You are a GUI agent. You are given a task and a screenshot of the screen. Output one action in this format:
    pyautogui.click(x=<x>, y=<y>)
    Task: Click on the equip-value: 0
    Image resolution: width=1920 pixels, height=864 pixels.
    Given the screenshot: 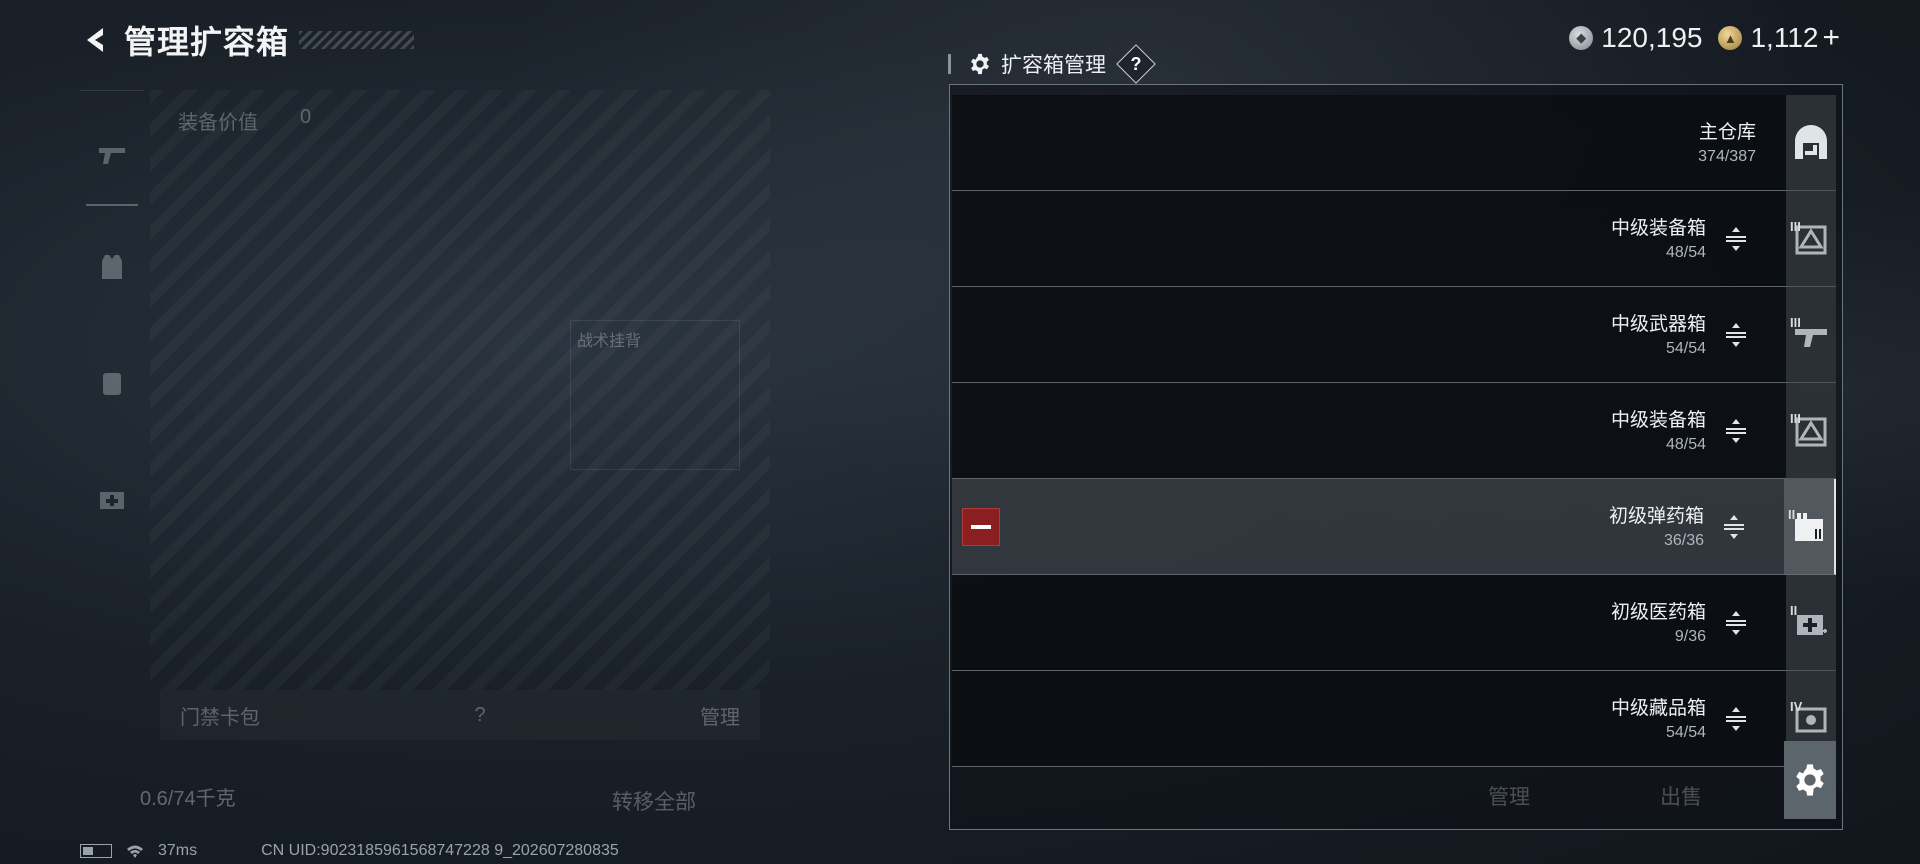 What is the action you would take?
    pyautogui.click(x=306, y=117)
    